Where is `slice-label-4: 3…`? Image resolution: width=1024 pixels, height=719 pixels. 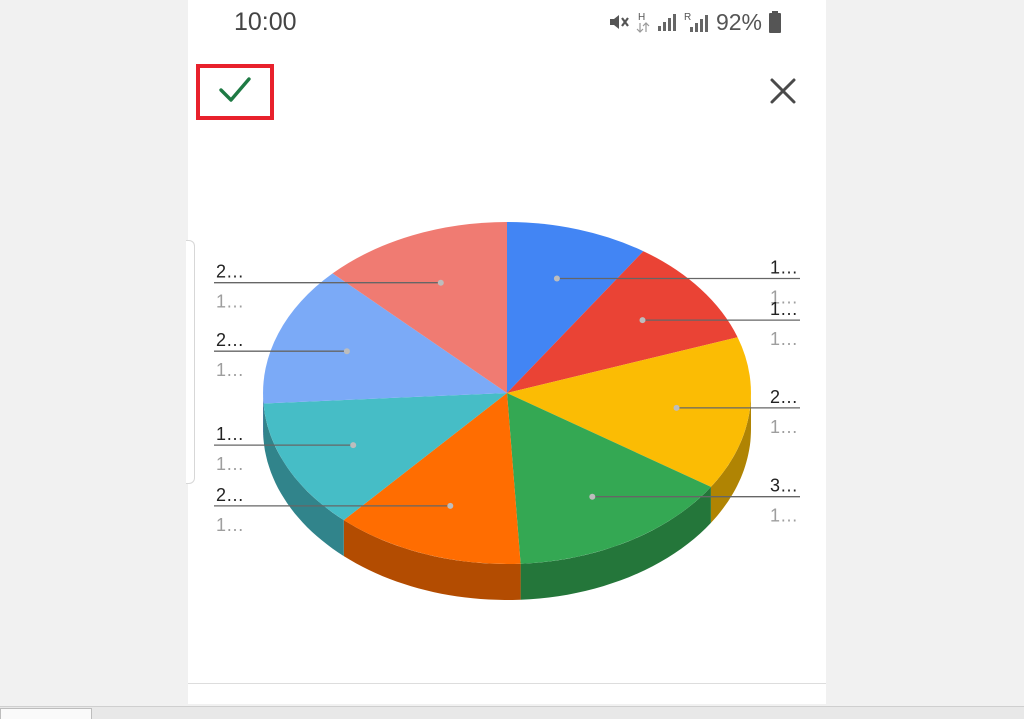 slice-label-4: 3… is located at coordinates (784, 486).